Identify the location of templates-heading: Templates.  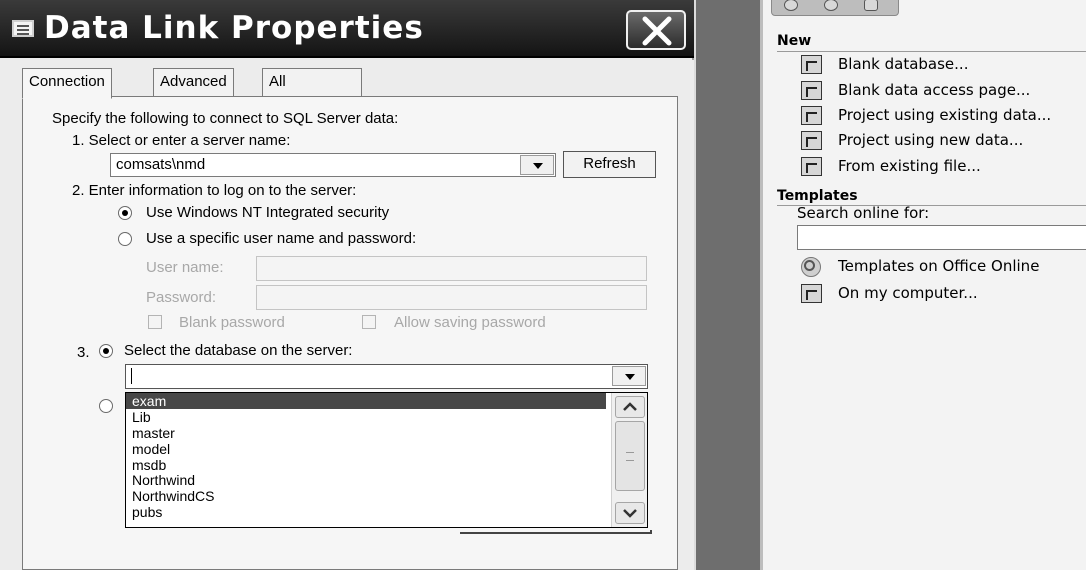
(817, 196).